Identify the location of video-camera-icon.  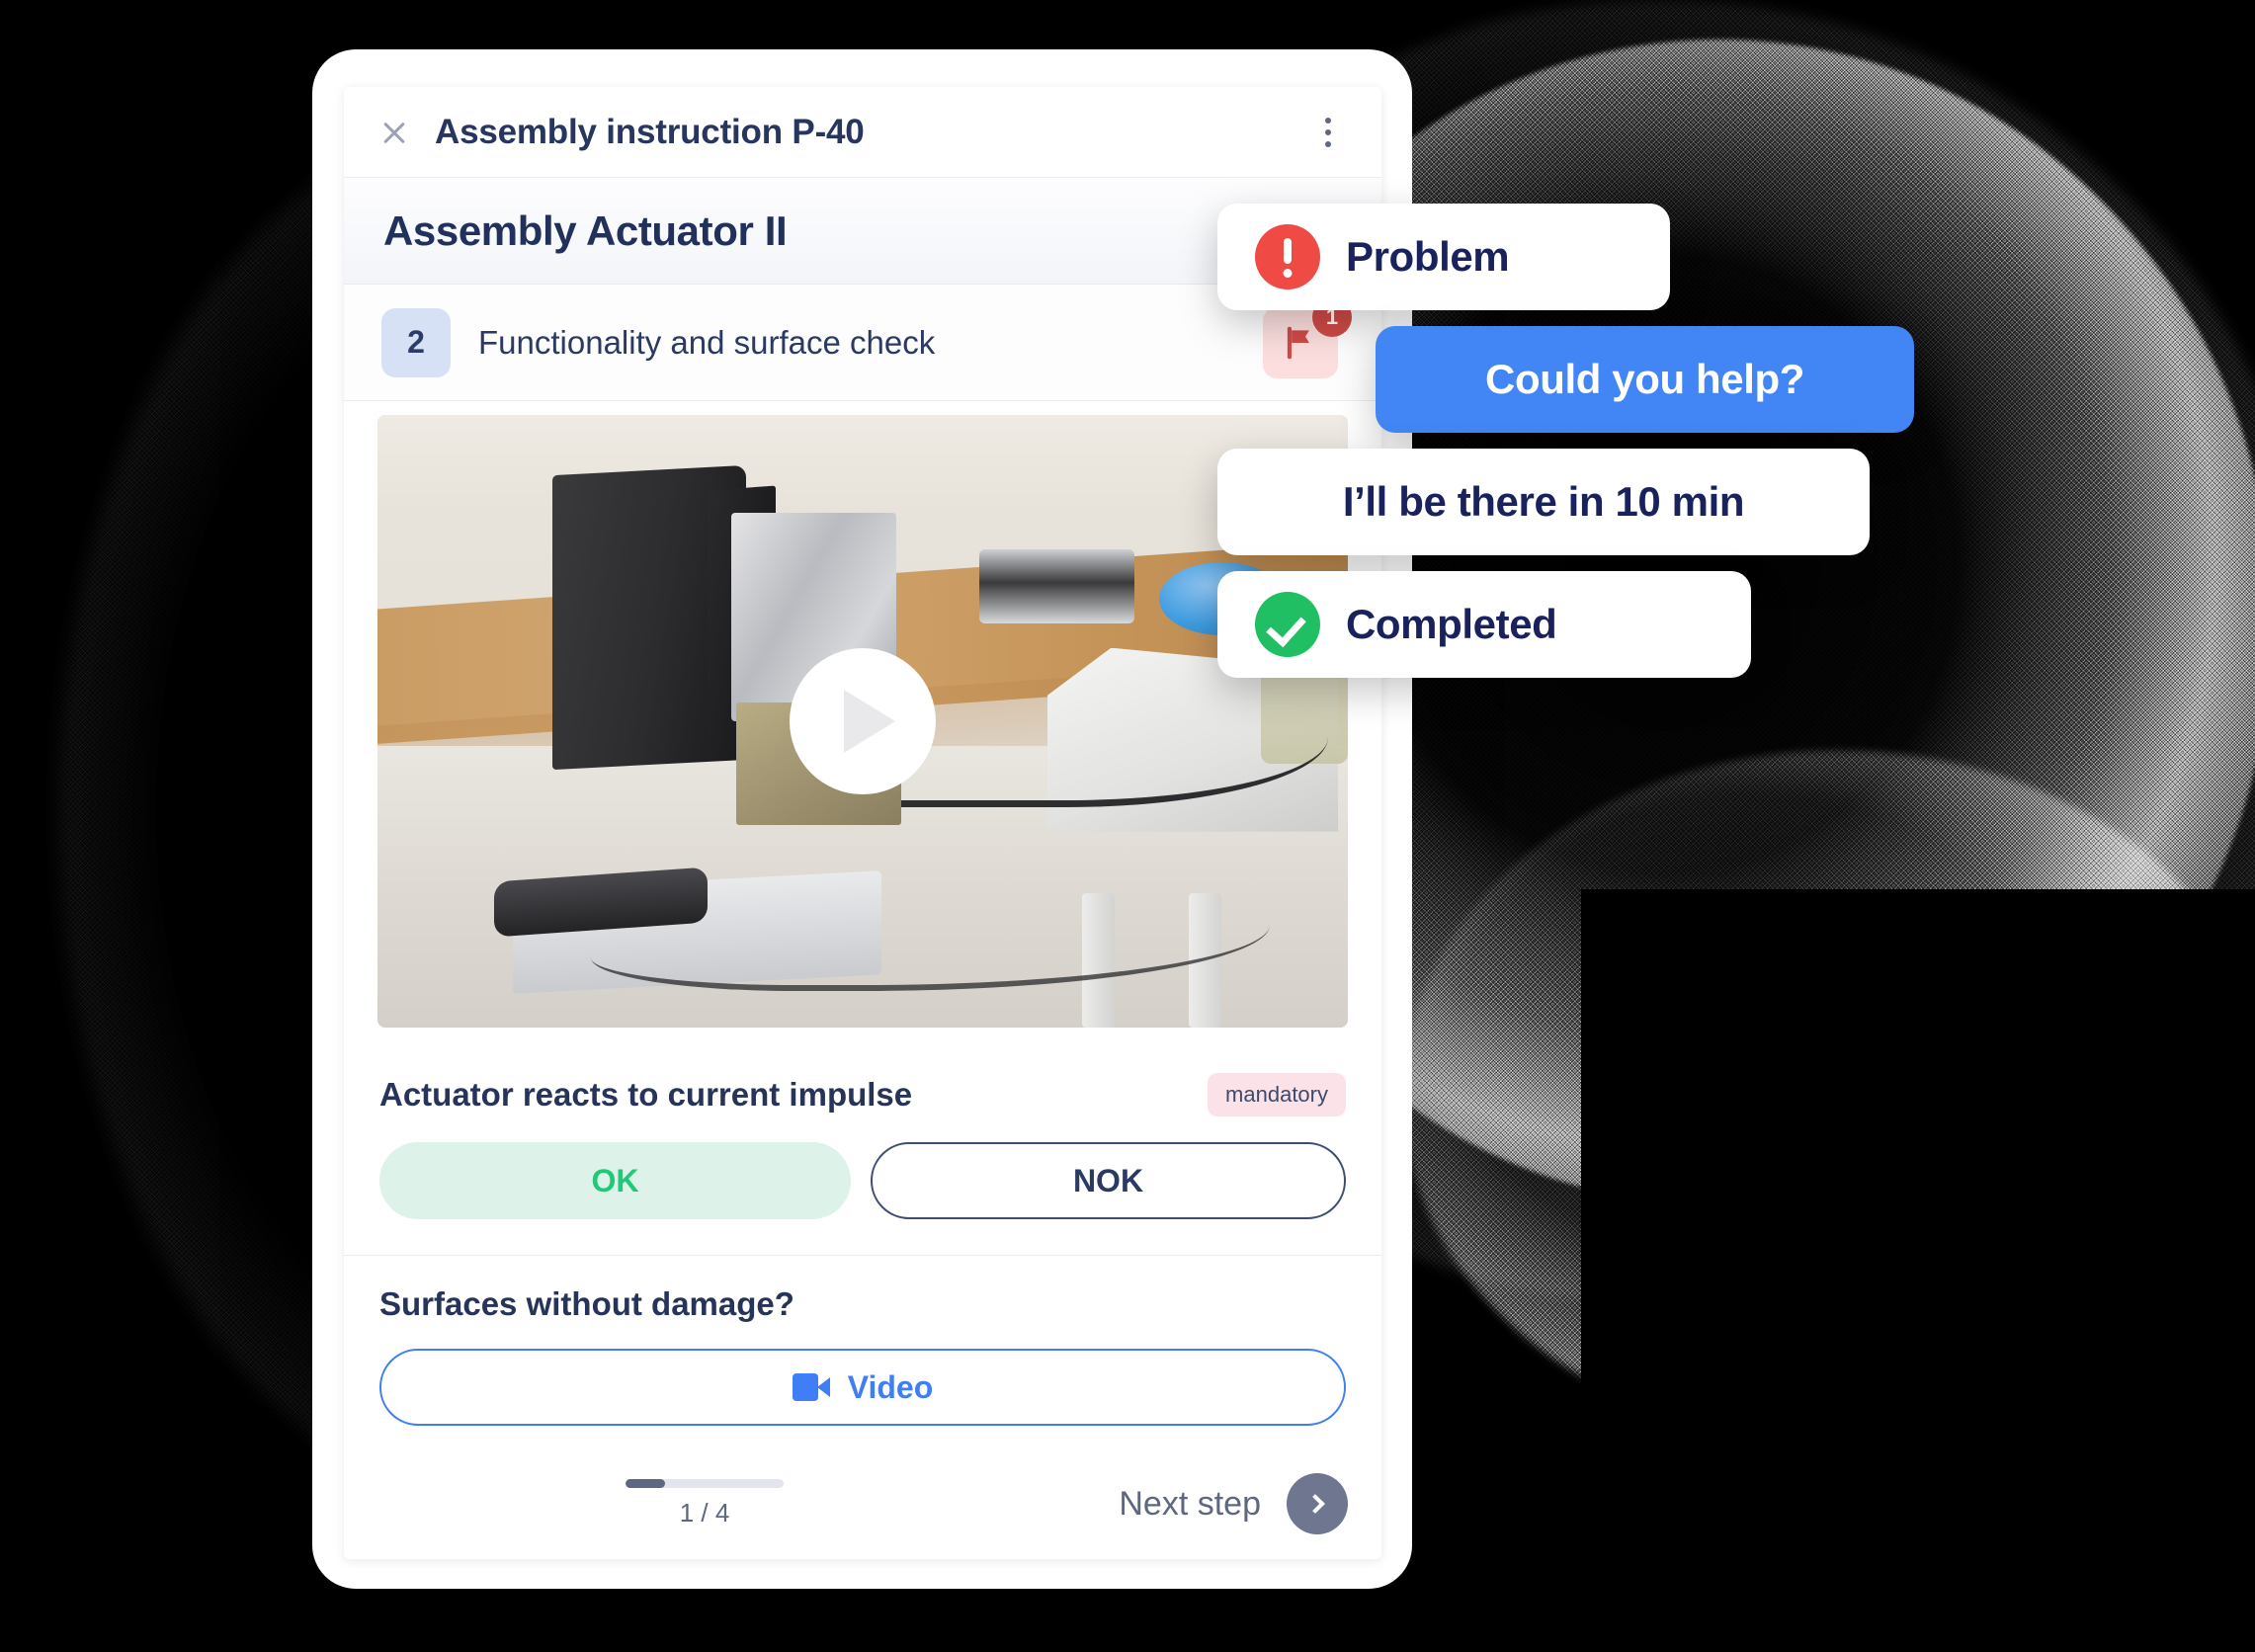
(811, 1387).